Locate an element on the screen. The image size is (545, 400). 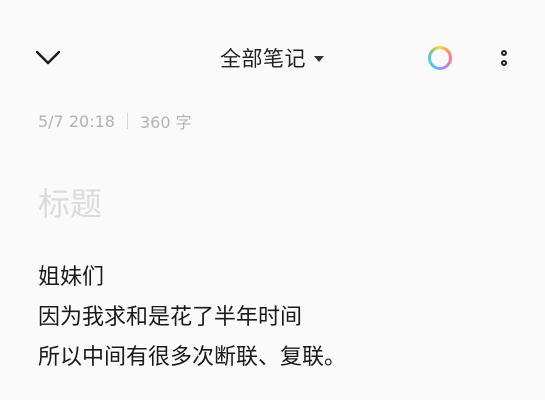
caret-down-icon is located at coordinates (319, 59).